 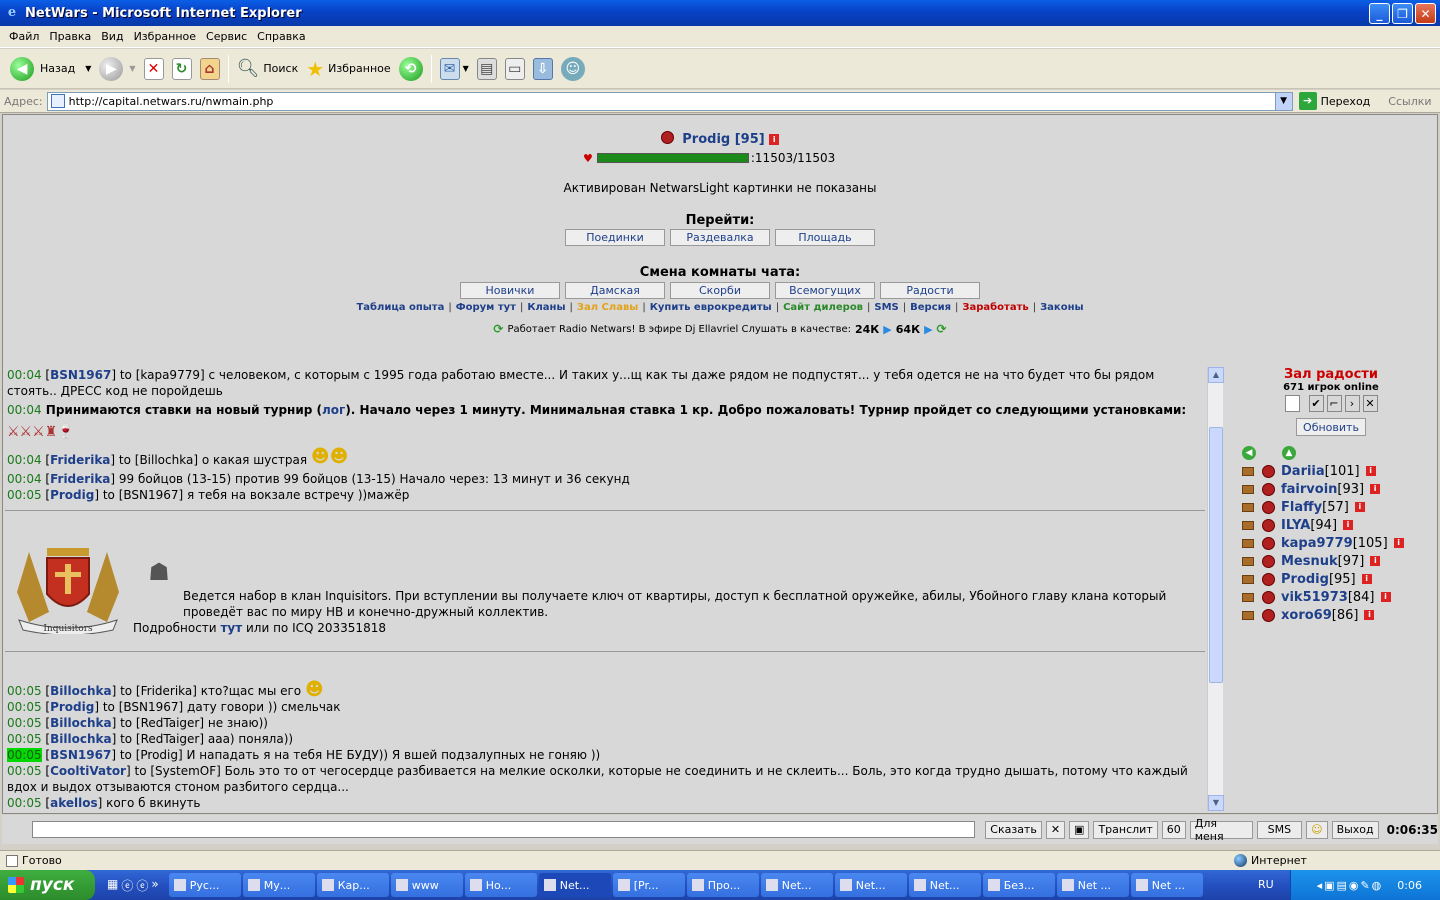 What do you see at coordinates (47, 885) in the screenshot?
I see `start-button: пуск` at bounding box center [47, 885].